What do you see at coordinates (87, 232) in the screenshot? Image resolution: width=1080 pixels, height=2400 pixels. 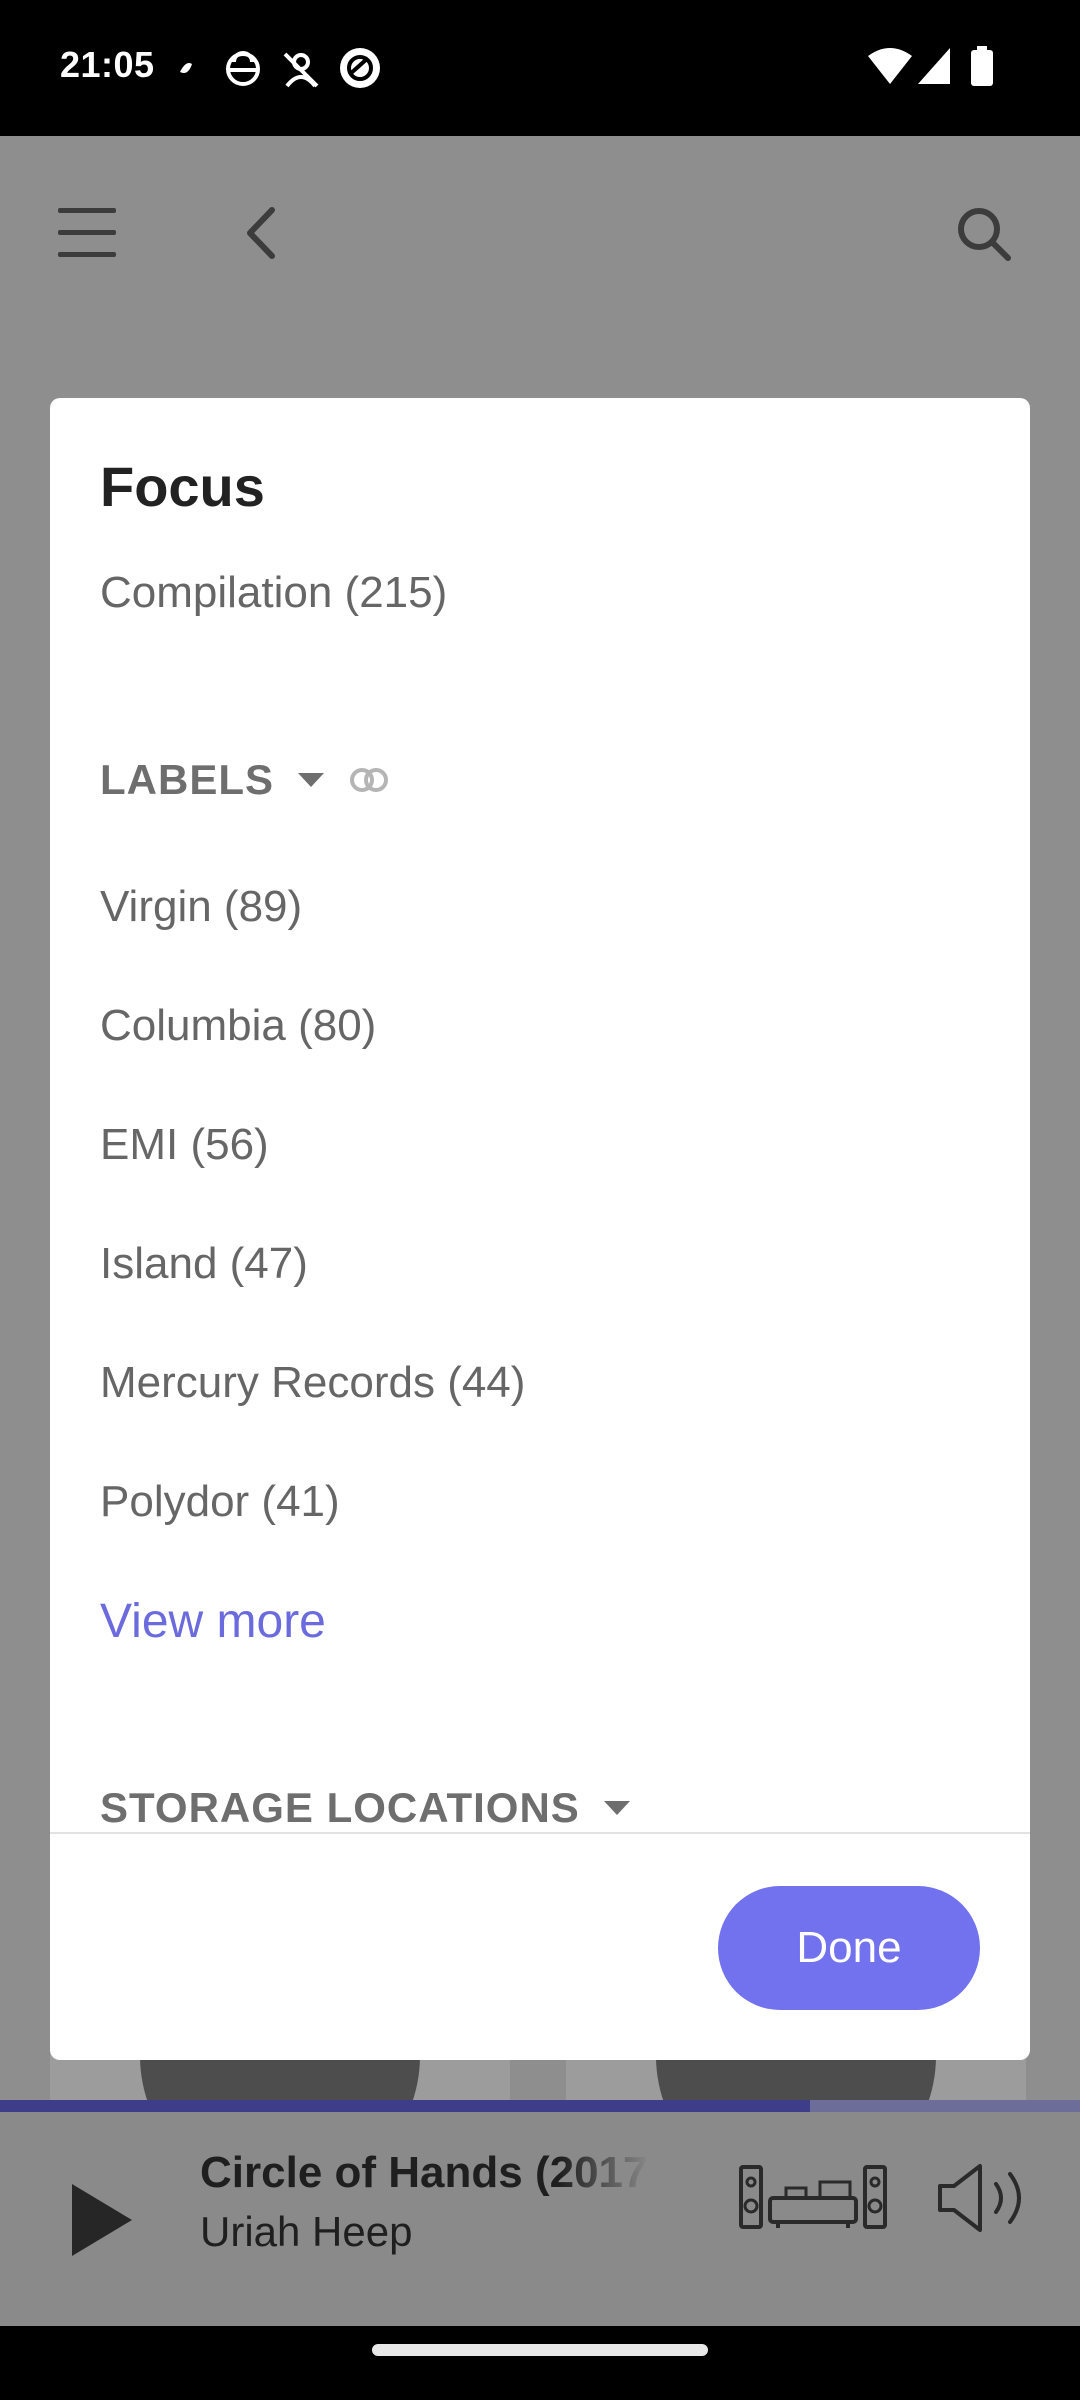 I see `menu-icon` at bounding box center [87, 232].